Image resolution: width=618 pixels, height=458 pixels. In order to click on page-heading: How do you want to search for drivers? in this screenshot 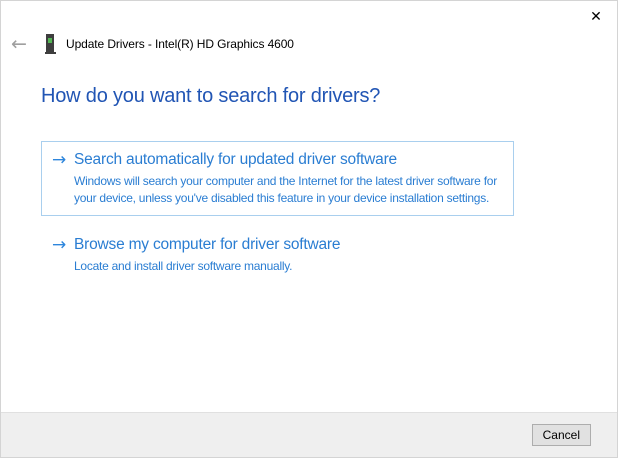, I will do `click(211, 96)`.